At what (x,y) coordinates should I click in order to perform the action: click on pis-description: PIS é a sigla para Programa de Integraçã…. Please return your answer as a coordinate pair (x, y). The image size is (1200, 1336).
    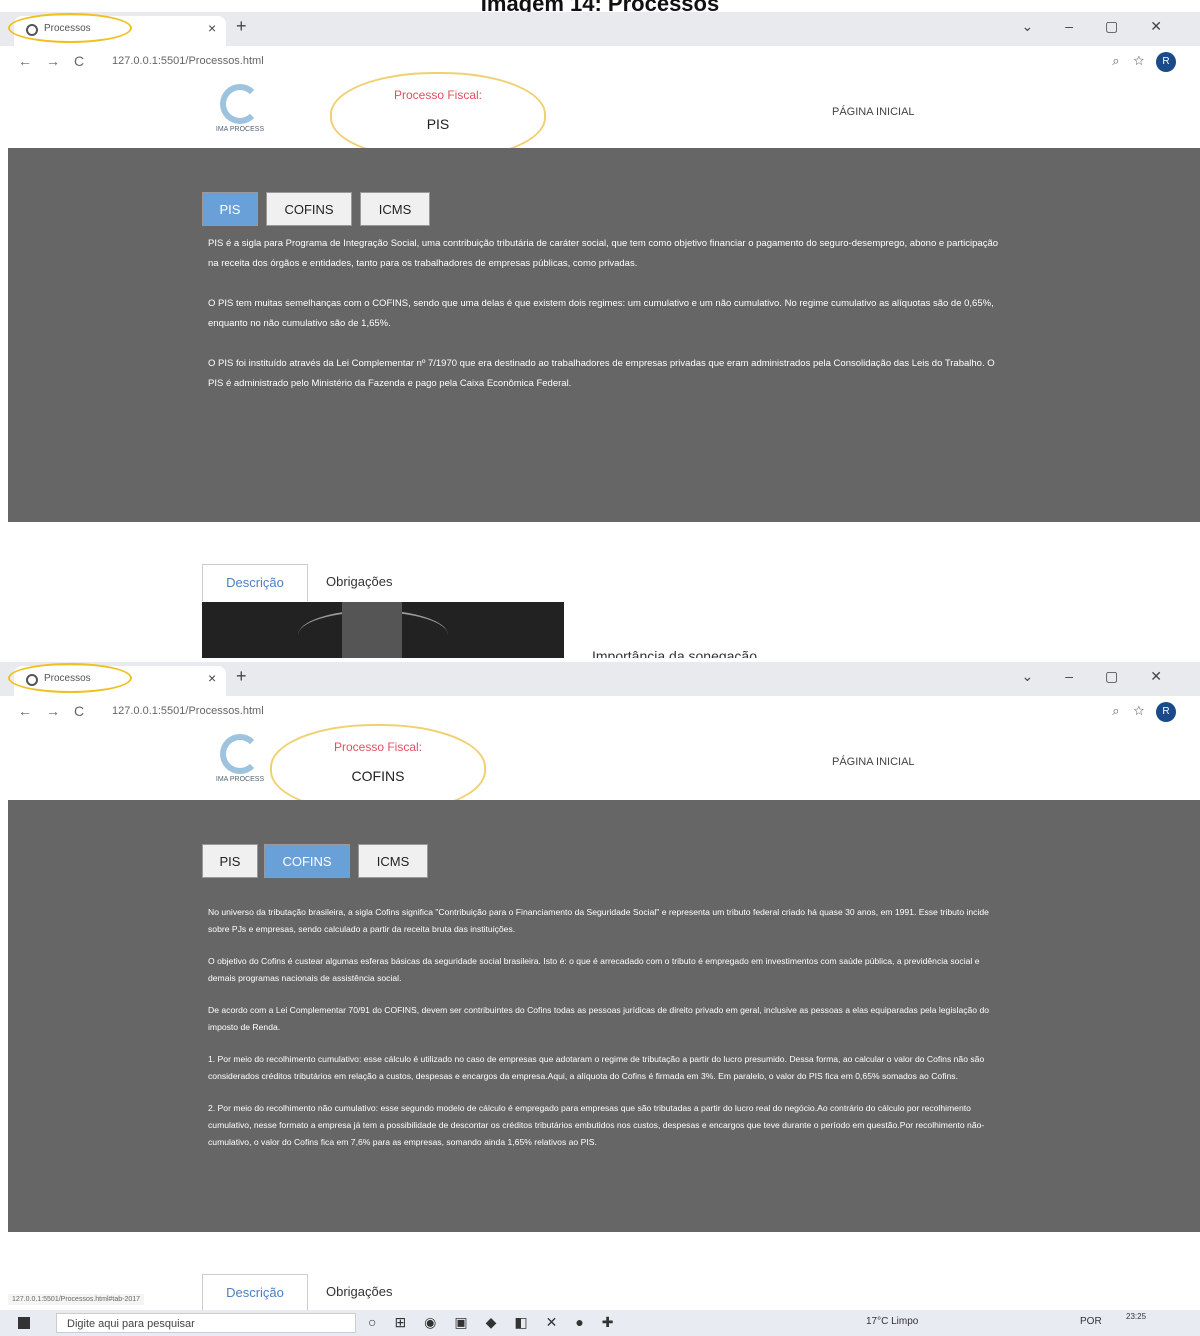
    Looking at the image, I should click on (604, 324).